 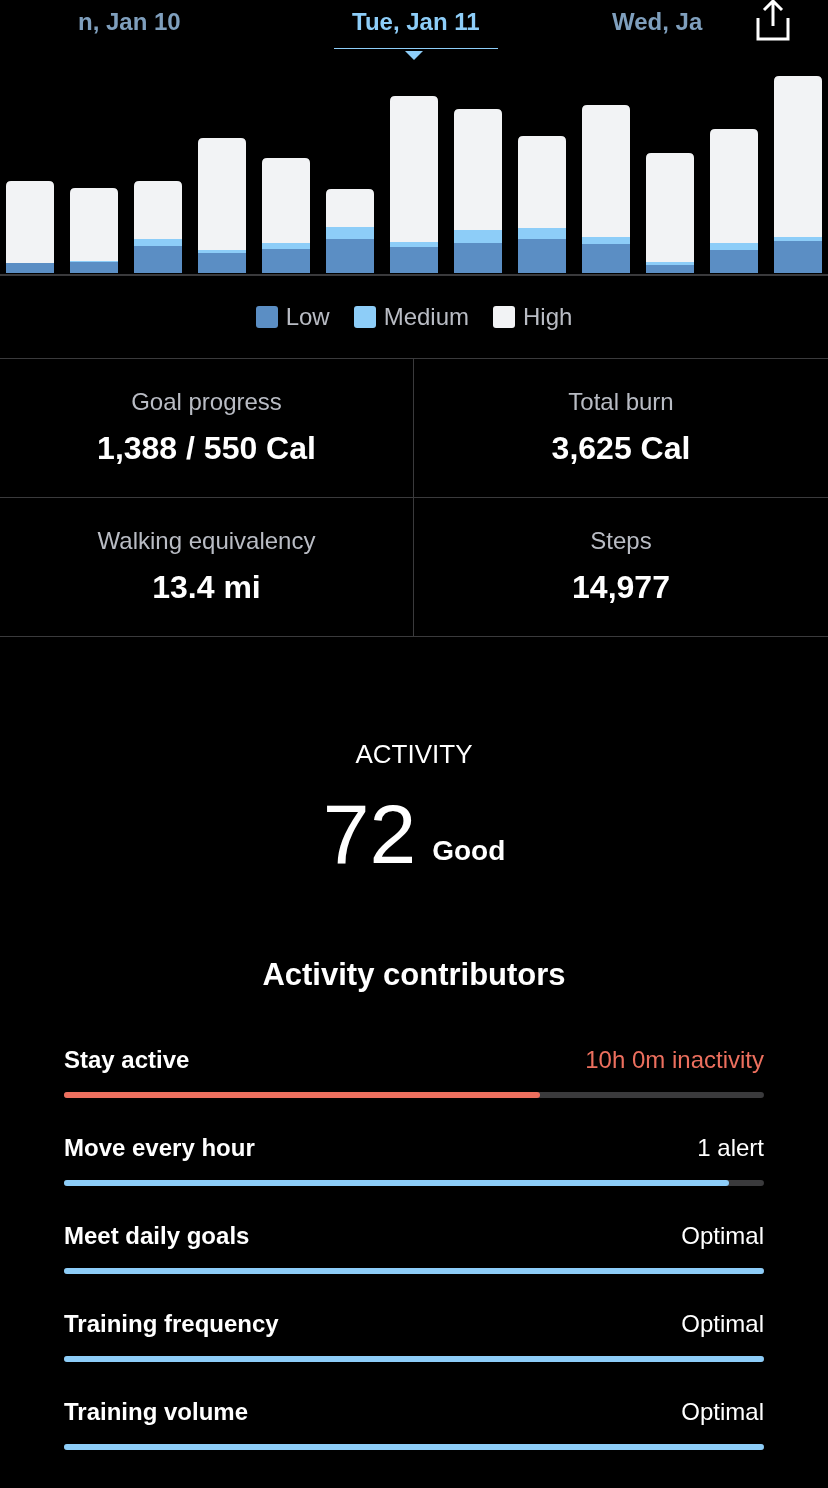 I want to click on score-value: 72, so click(x=369, y=833).